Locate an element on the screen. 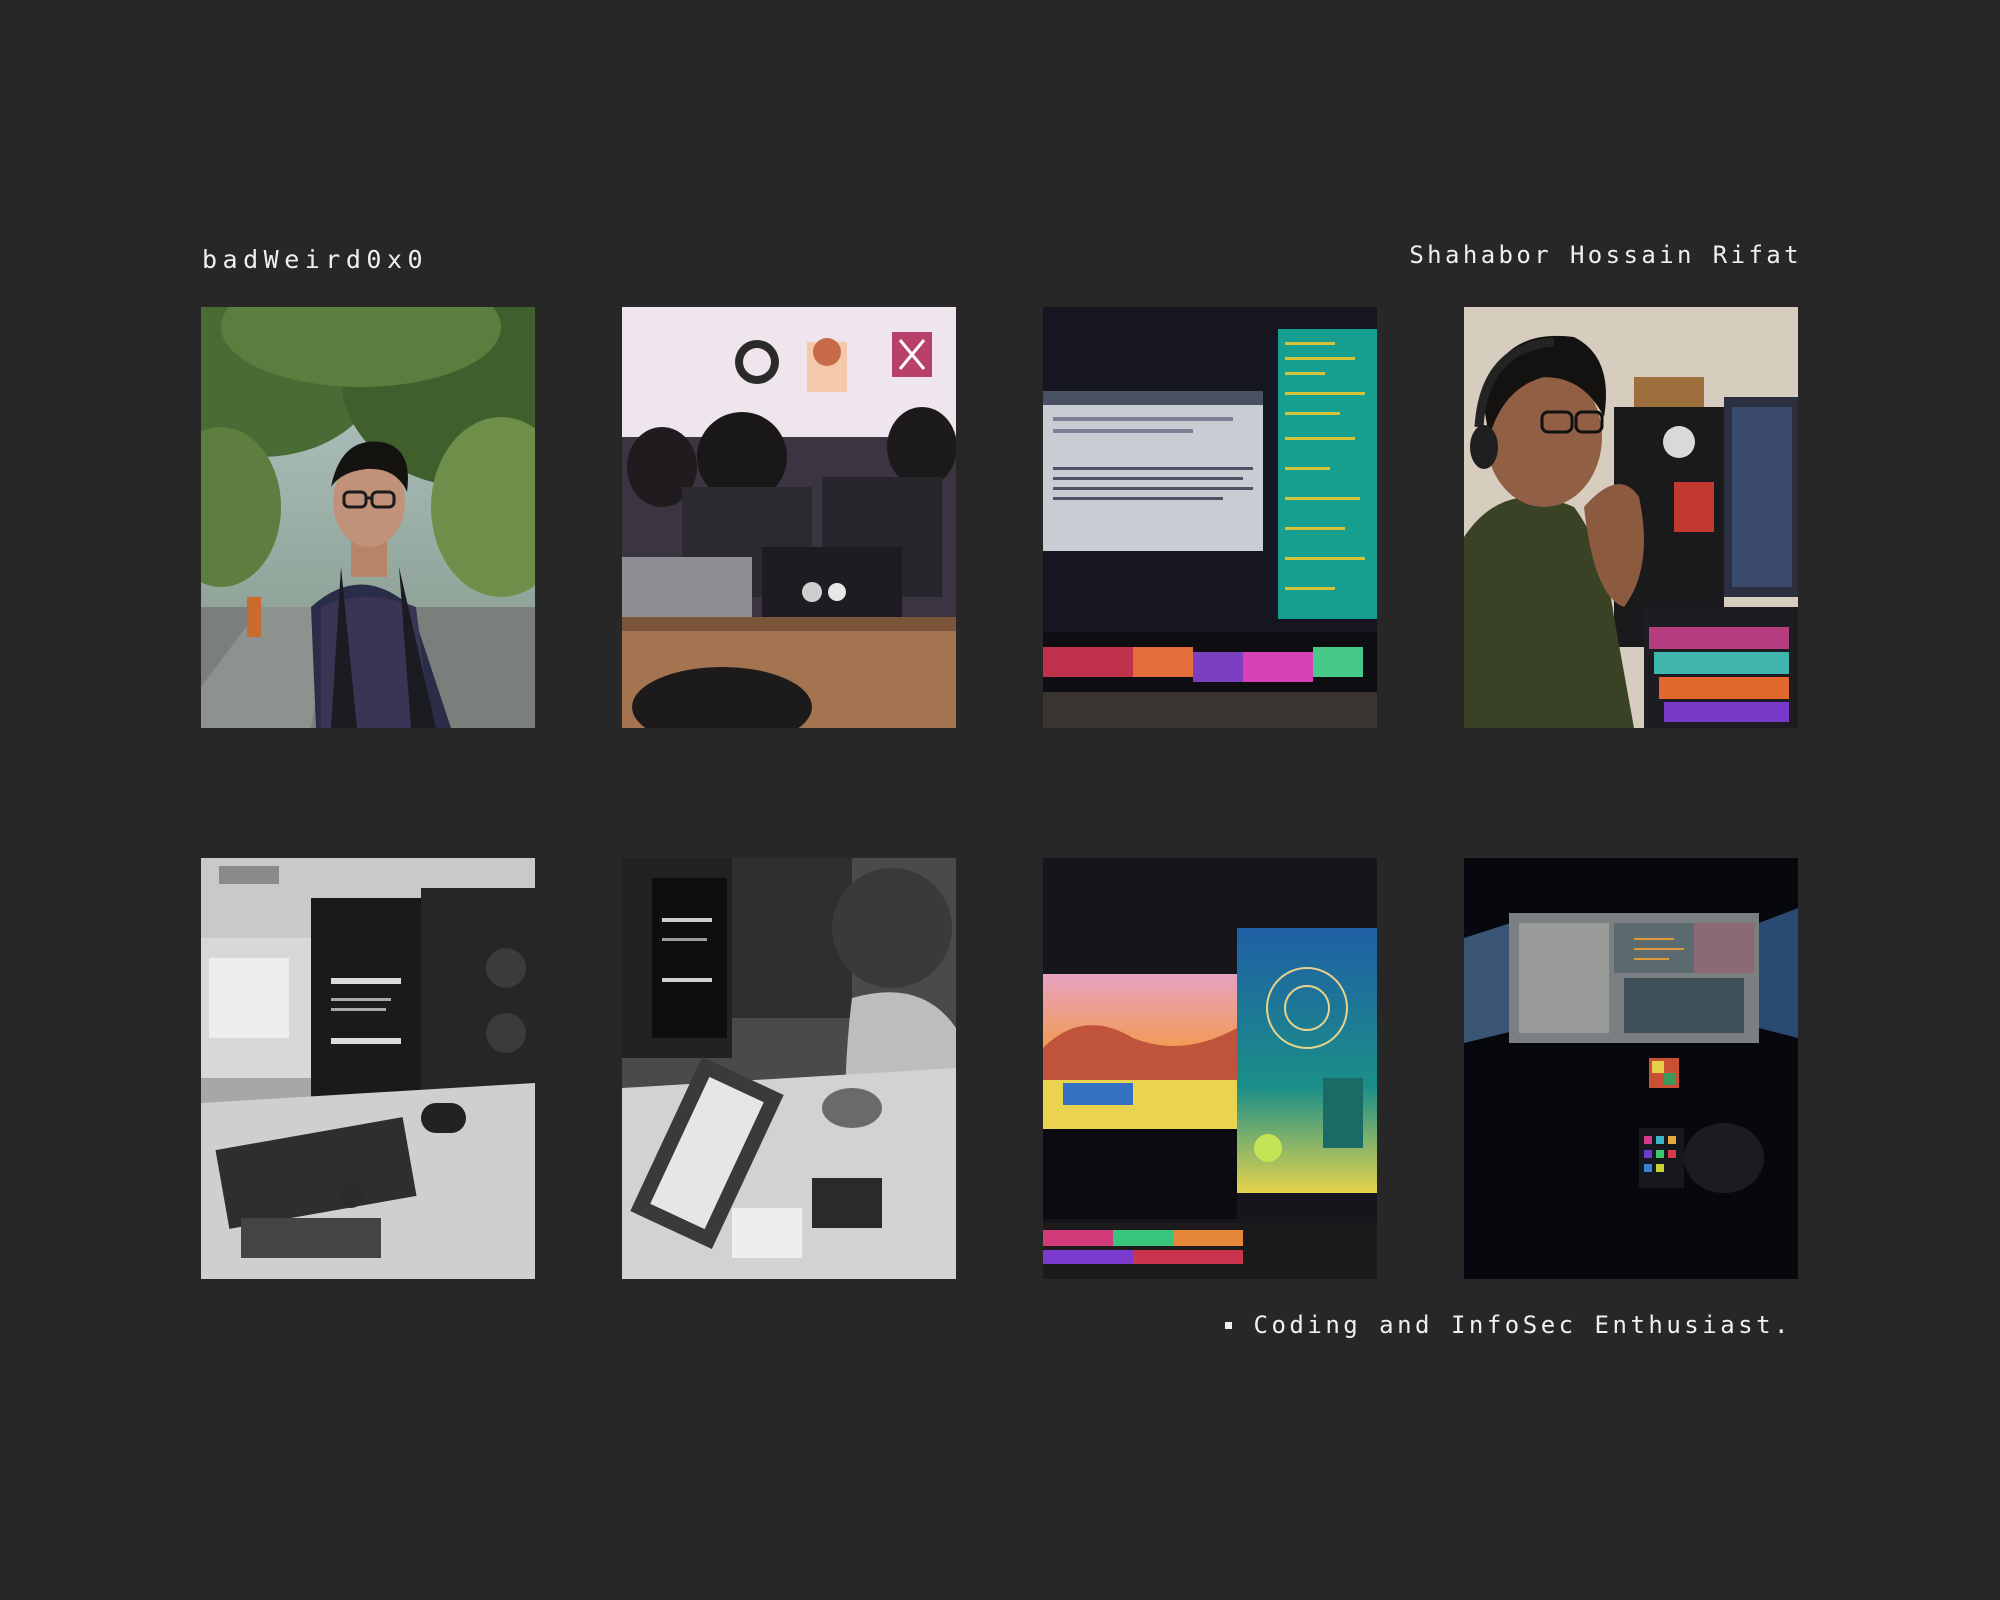 The image size is (2000, 1600). photo-soldering-grayscale is located at coordinates (789, 1068).